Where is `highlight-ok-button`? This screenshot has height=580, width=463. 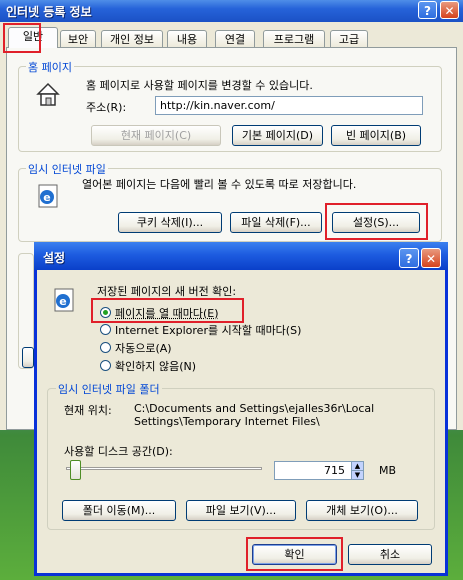
highlight-ok-button is located at coordinates (294, 554).